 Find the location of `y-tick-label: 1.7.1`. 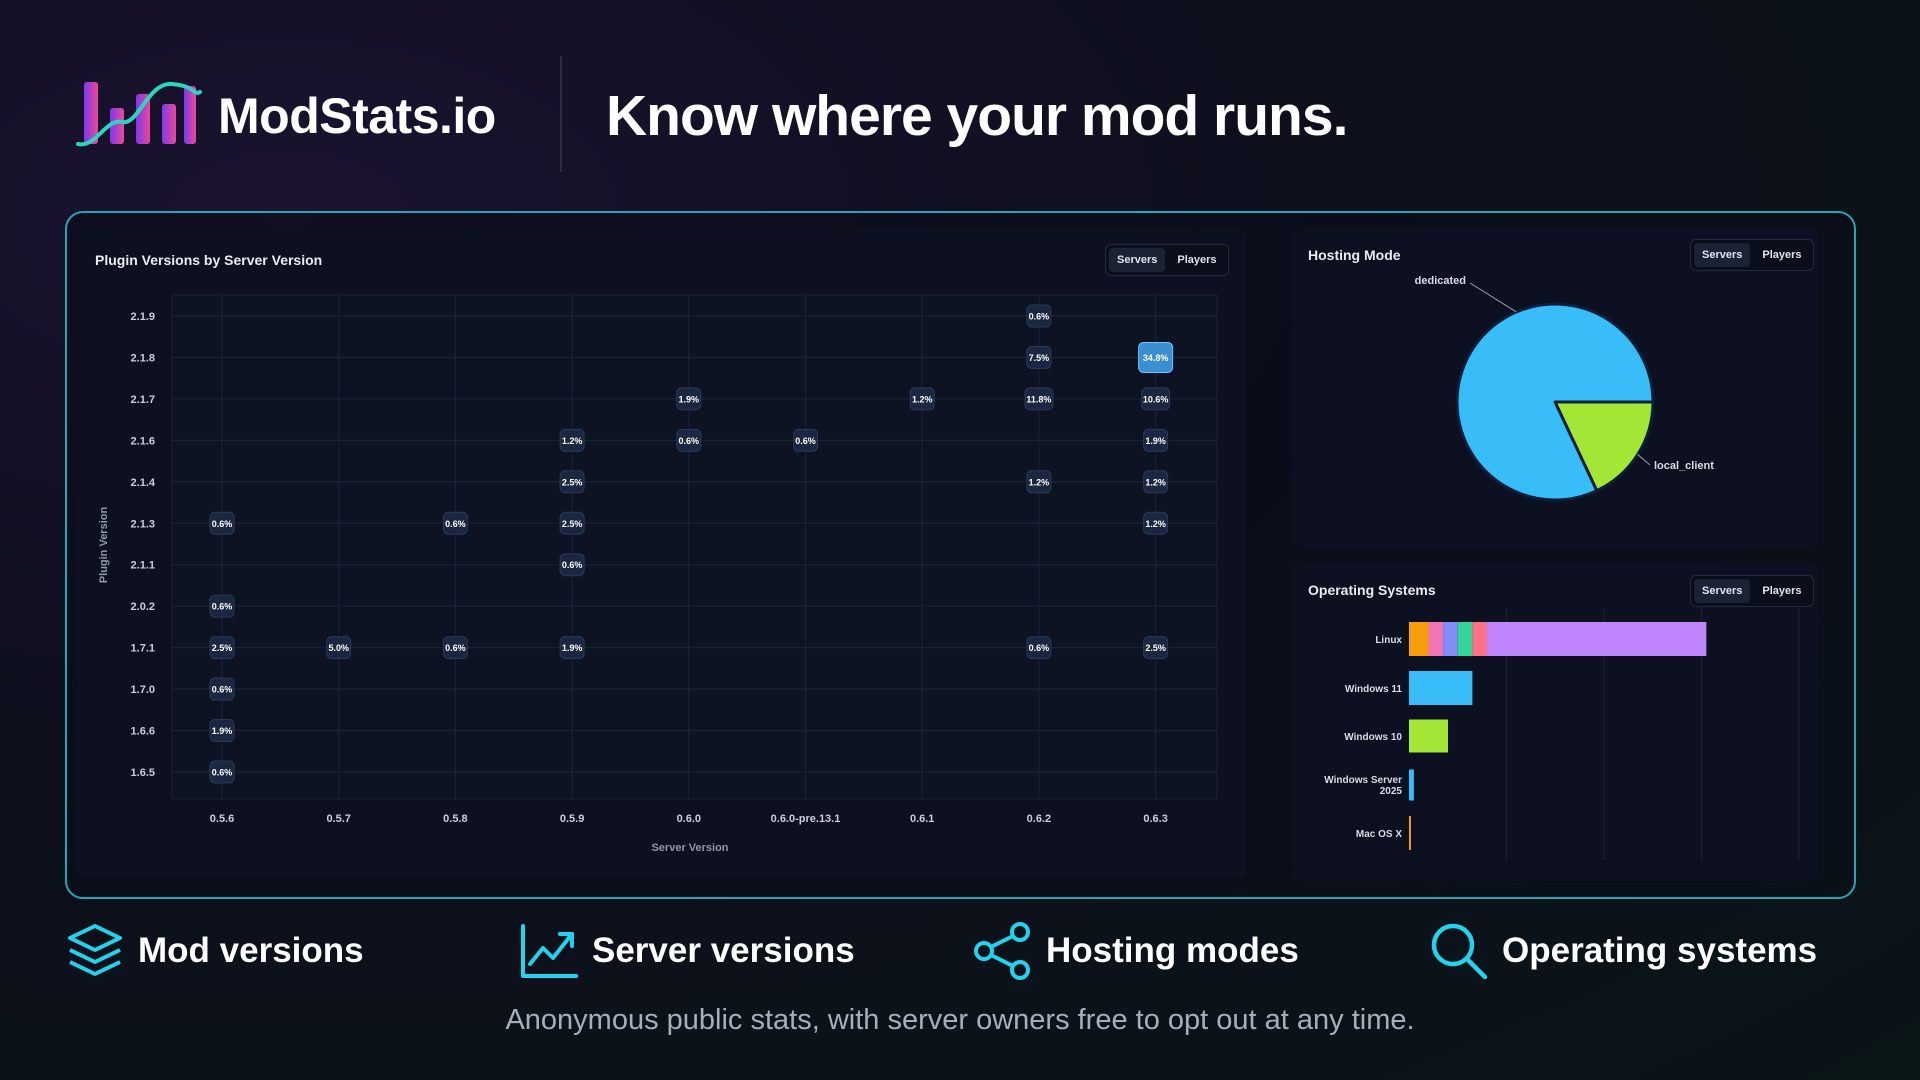

y-tick-label: 1.7.1 is located at coordinates (143, 649).